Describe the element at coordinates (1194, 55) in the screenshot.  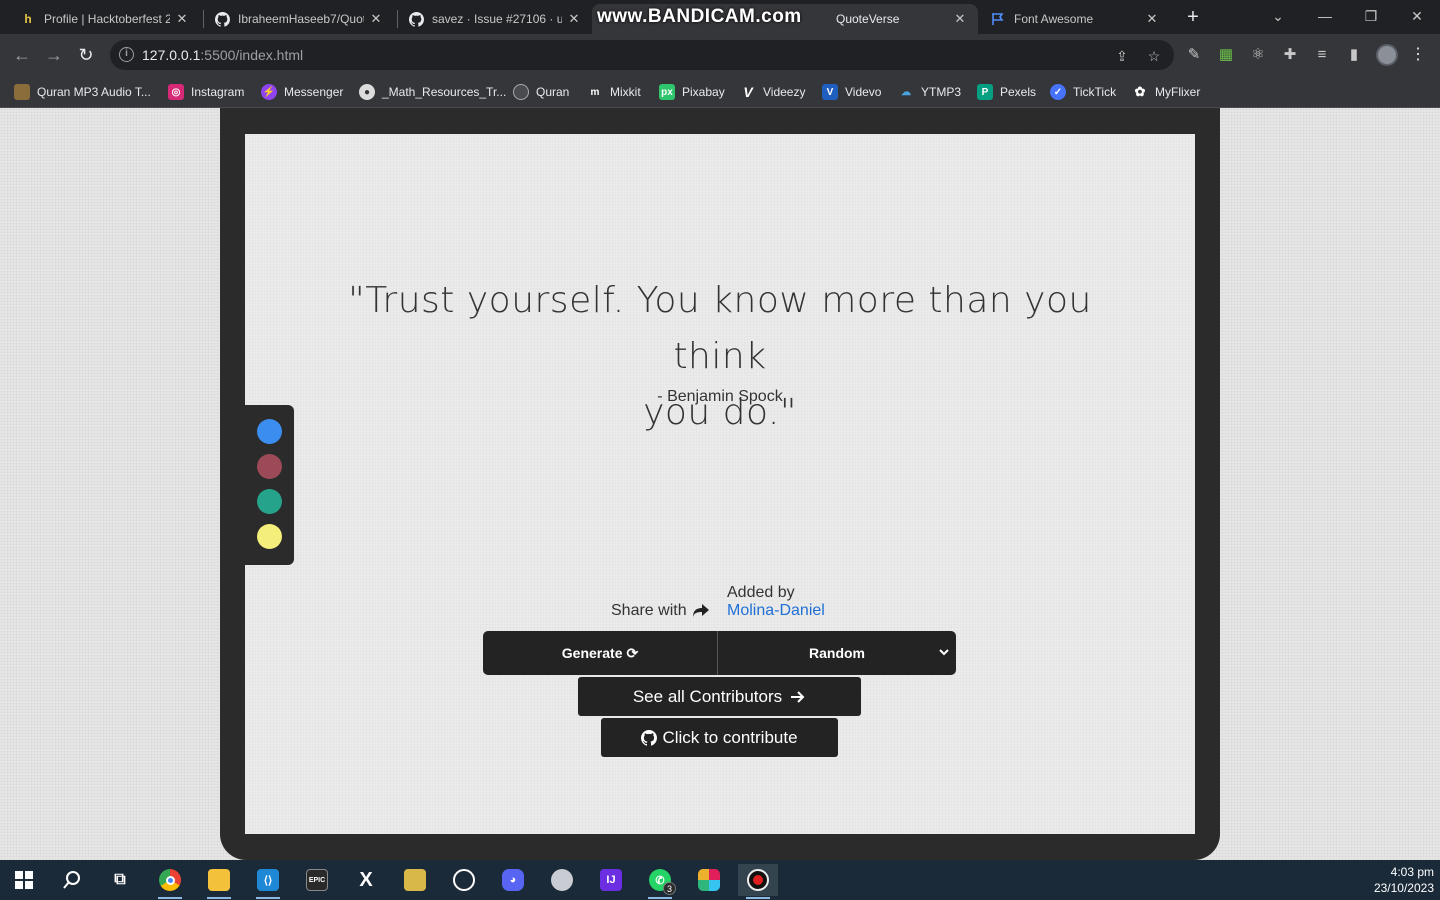
I see `eyedropper-extension-icon: ✎` at that location.